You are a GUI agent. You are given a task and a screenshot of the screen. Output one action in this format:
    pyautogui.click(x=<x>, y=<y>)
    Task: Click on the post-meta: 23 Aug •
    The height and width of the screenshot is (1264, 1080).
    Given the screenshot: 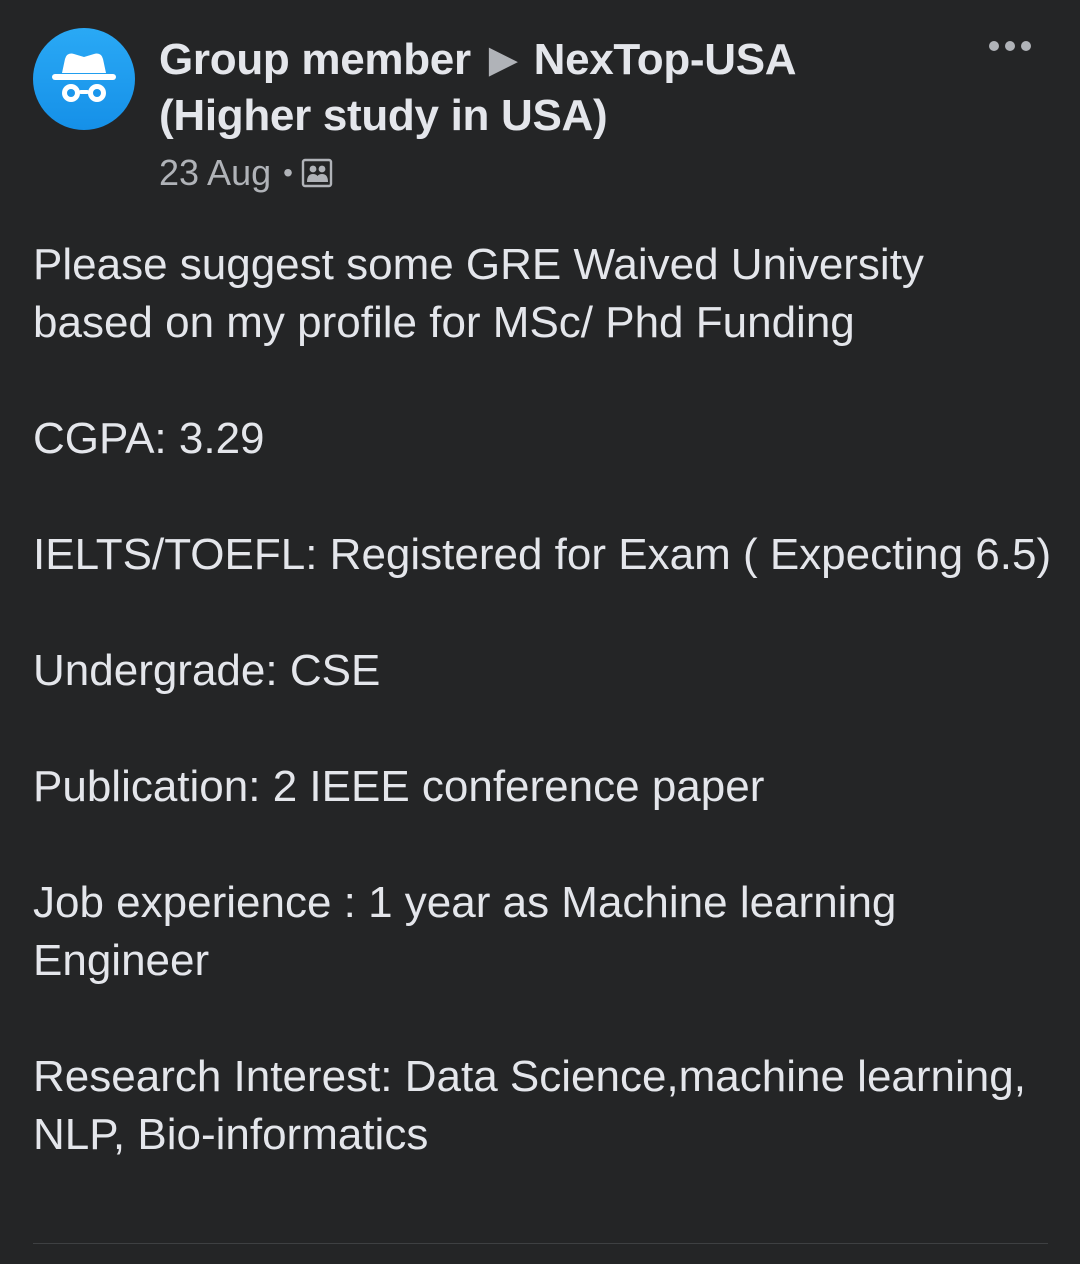 What is the action you would take?
    pyautogui.click(x=246, y=173)
    